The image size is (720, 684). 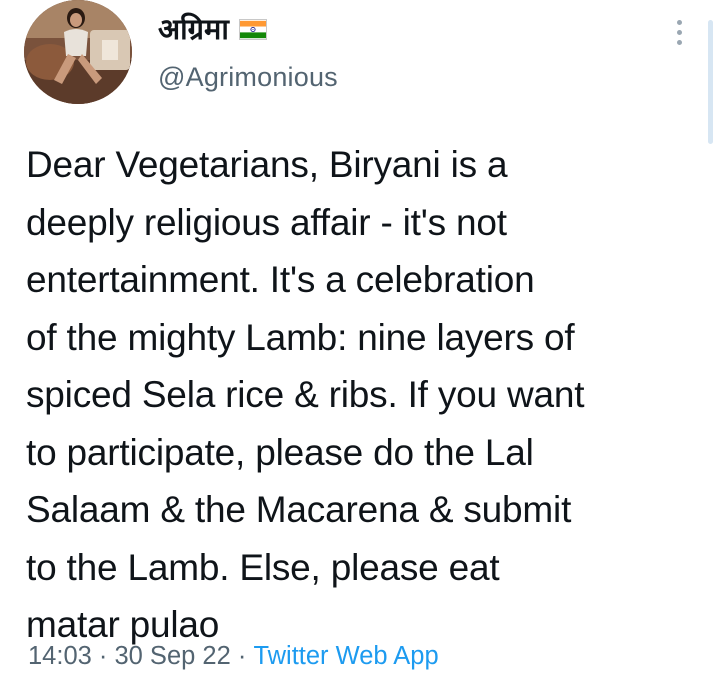 What do you see at coordinates (172, 656) in the screenshot?
I see `tweet-date: 30 Sep 22` at bounding box center [172, 656].